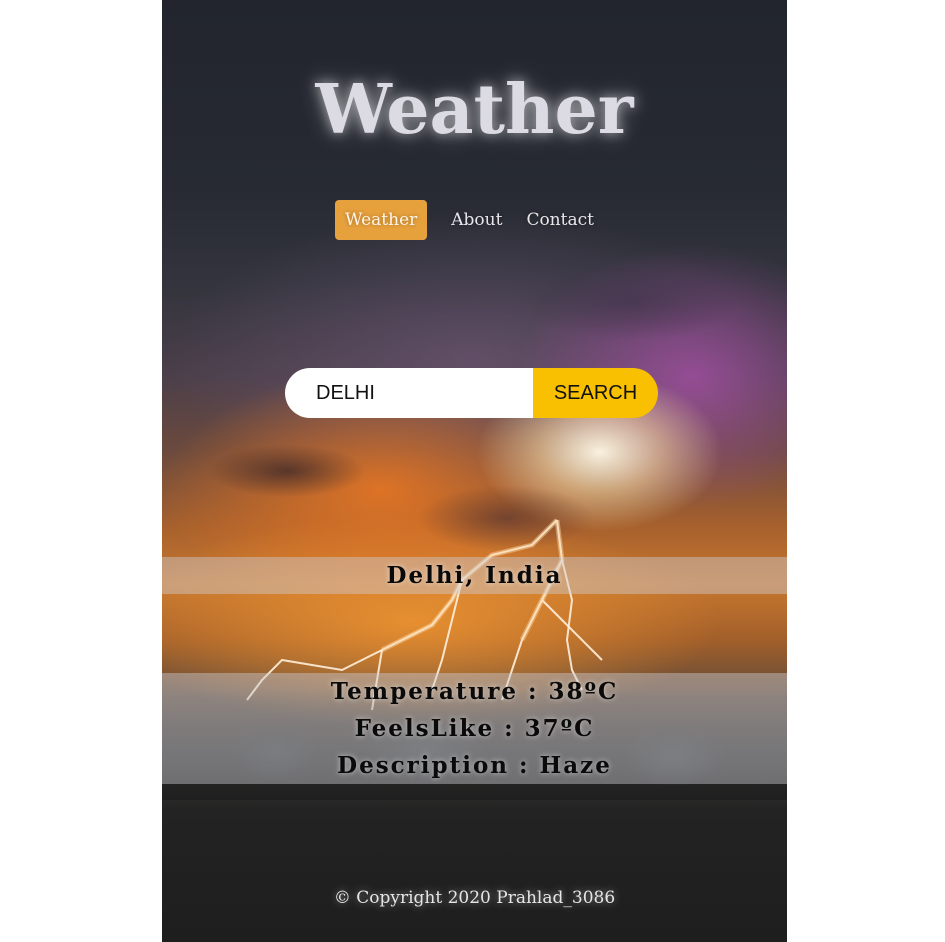  I want to click on page-title: Weather, so click(474, 110).